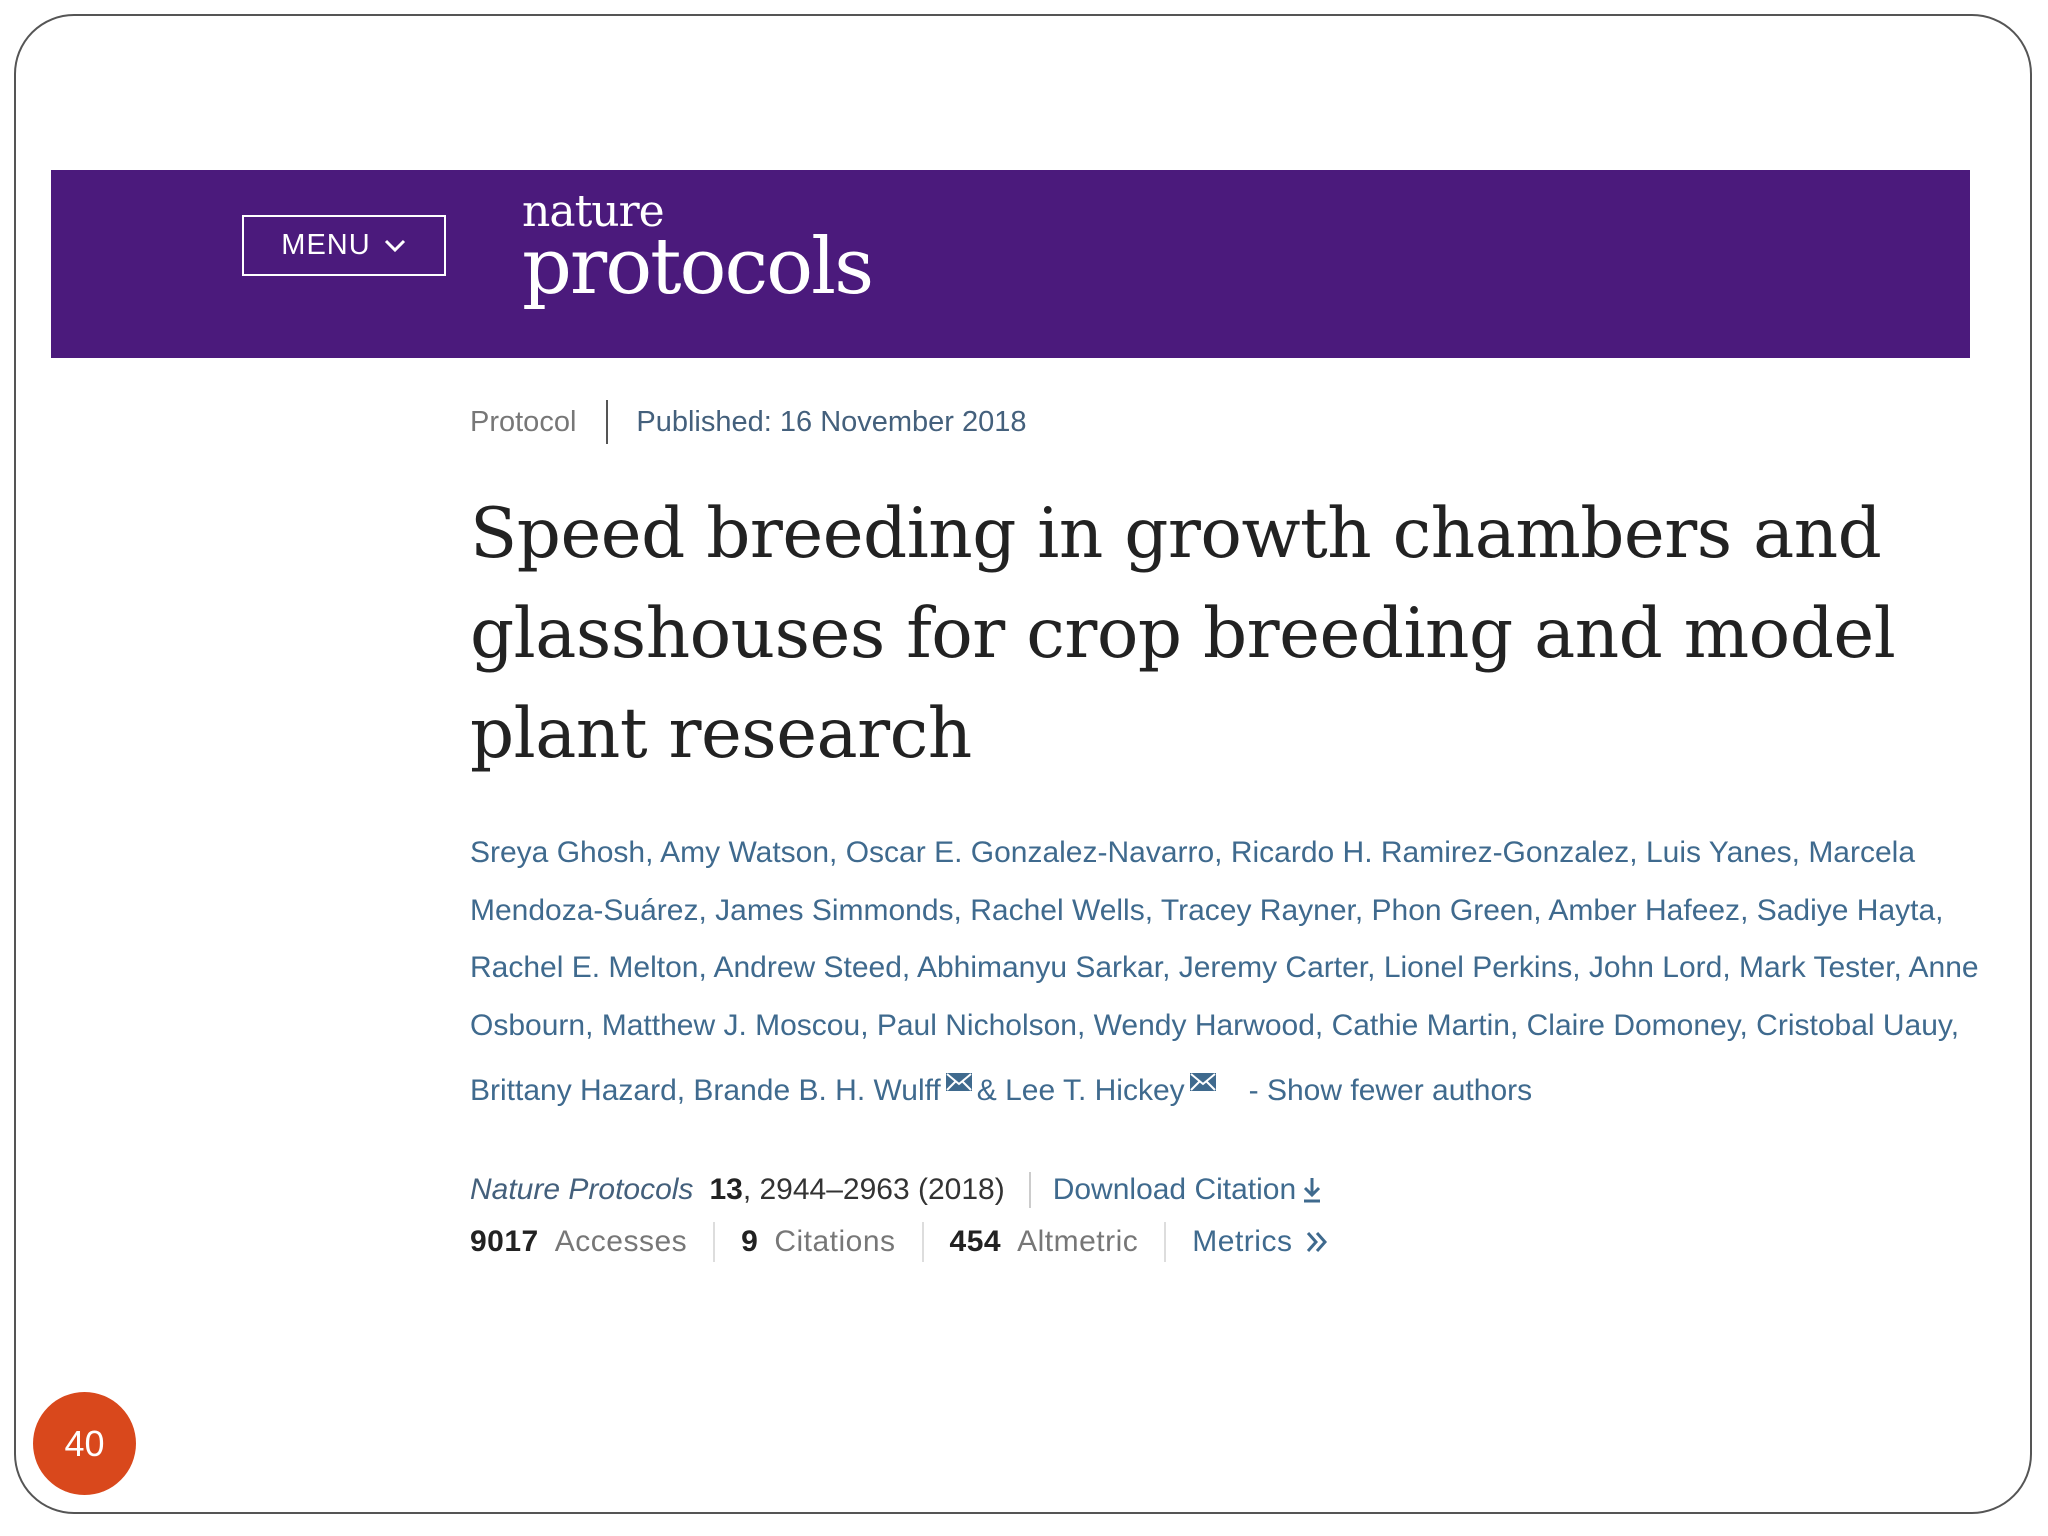  Describe the element at coordinates (1453, 910) in the screenshot. I see `author-link: Phon Green` at that location.